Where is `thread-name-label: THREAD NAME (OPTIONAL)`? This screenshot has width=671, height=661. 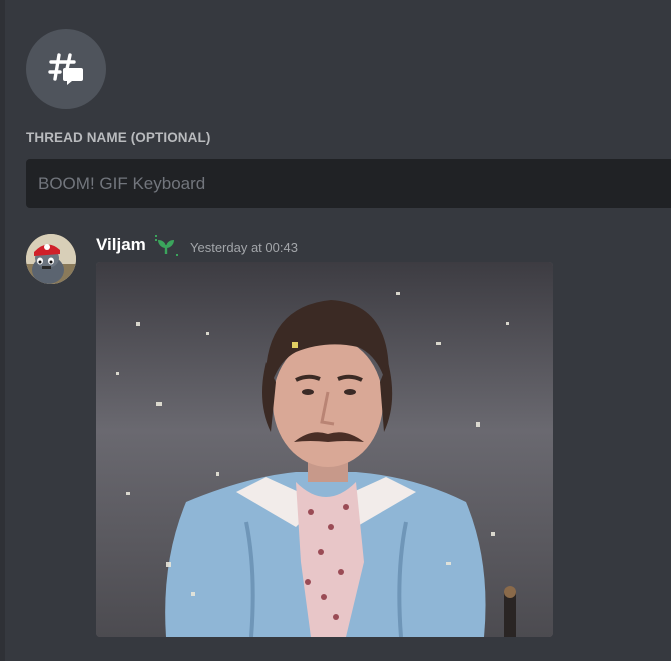
thread-name-label: THREAD NAME (OPTIONAL) is located at coordinates (118, 137).